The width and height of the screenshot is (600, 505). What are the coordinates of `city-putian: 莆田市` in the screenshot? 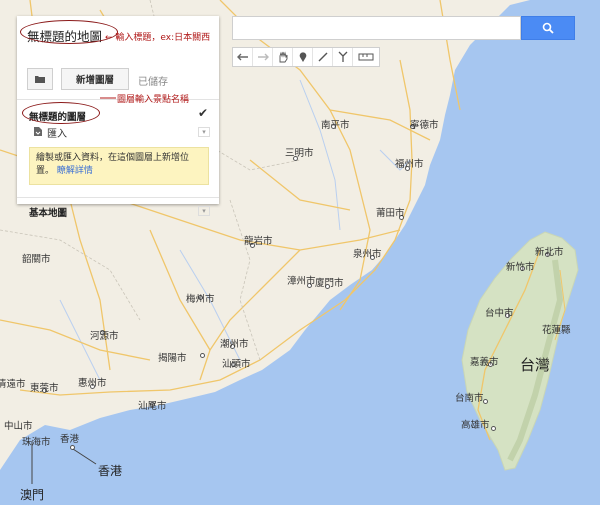 It's located at (390, 213).